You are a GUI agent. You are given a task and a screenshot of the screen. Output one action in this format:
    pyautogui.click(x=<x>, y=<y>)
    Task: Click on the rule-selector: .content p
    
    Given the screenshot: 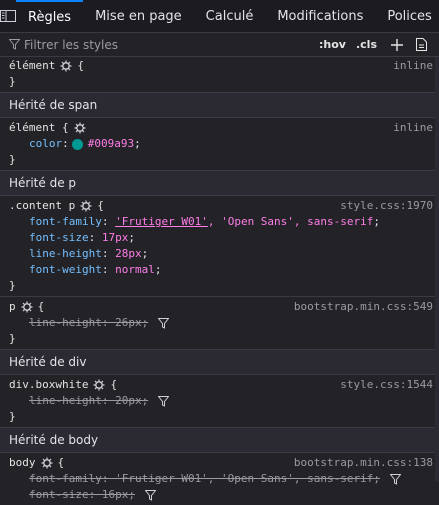 What is the action you would take?
    pyautogui.click(x=42, y=206)
    